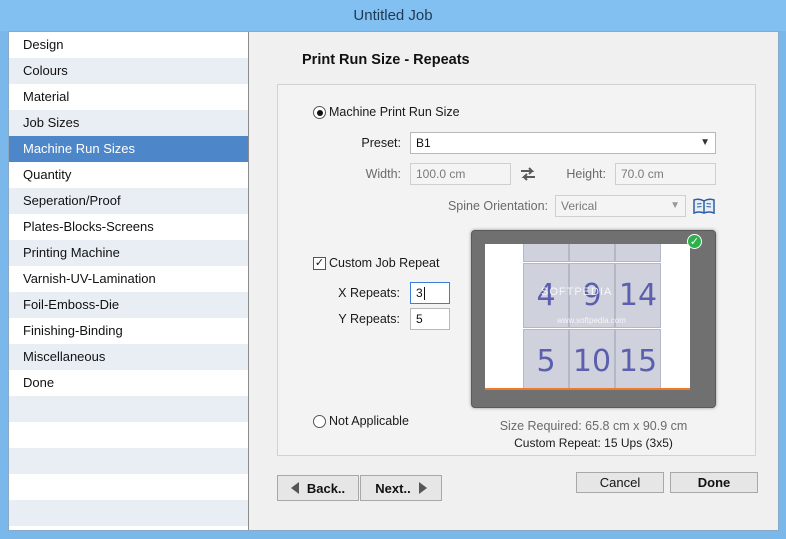 This screenshot has height=539, width=786. I want to click on sidebar-item-printing-machine: Printing Machine, so click(128, 253).